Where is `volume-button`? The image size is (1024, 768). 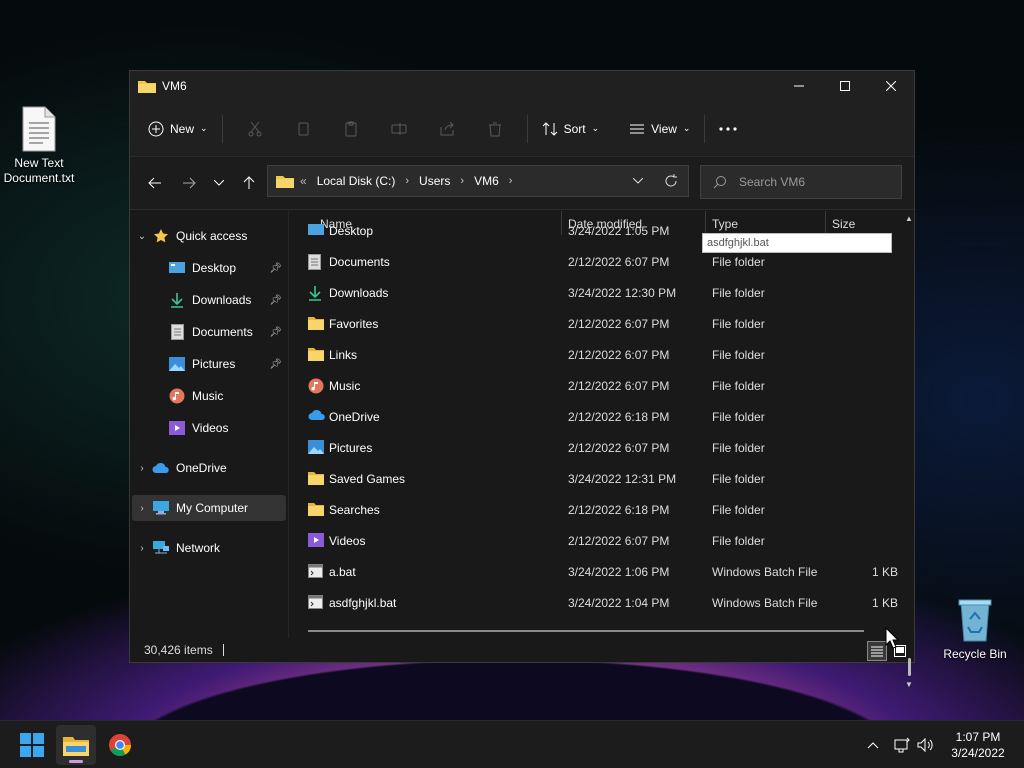 volume-button is located at coordinates (926, 744).